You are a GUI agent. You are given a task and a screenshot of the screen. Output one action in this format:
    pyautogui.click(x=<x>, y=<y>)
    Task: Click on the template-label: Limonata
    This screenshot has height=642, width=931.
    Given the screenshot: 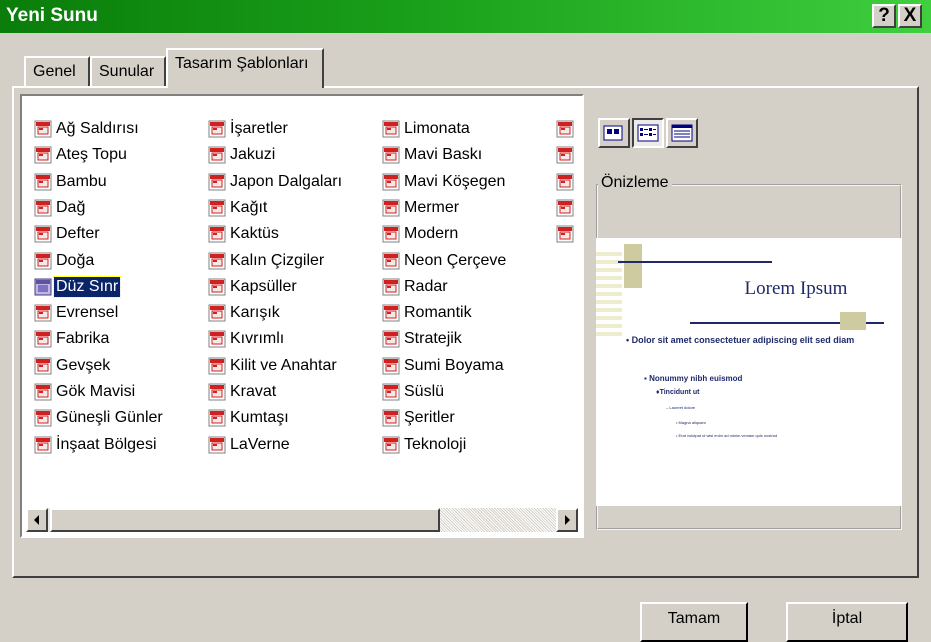 What is the action you would take?
    pyautogui.click(x=437, y=128)
    